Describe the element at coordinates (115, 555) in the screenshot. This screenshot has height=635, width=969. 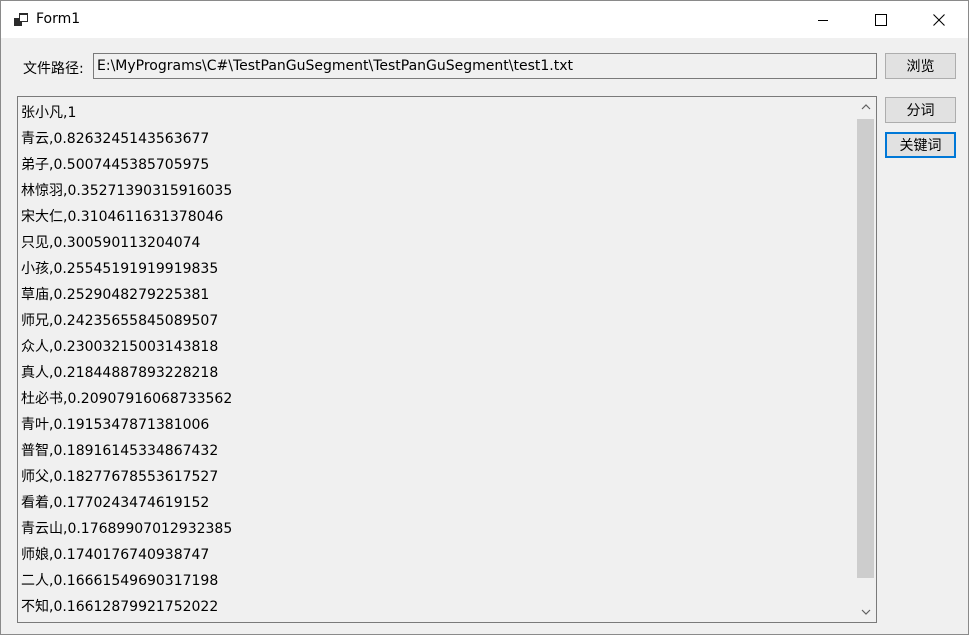
I see `result-line: 师娘,0.1740176740938747` at that location.